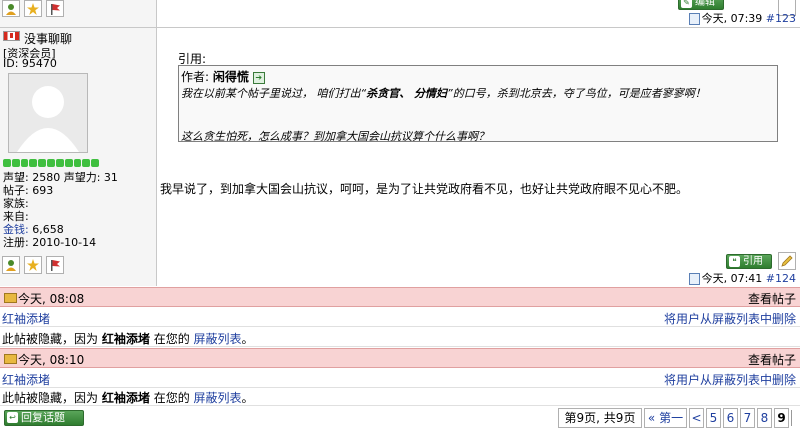 The height and width of the screenshot is (438, 800). I want to click on quote-icon: ❝, so click(734, 261).